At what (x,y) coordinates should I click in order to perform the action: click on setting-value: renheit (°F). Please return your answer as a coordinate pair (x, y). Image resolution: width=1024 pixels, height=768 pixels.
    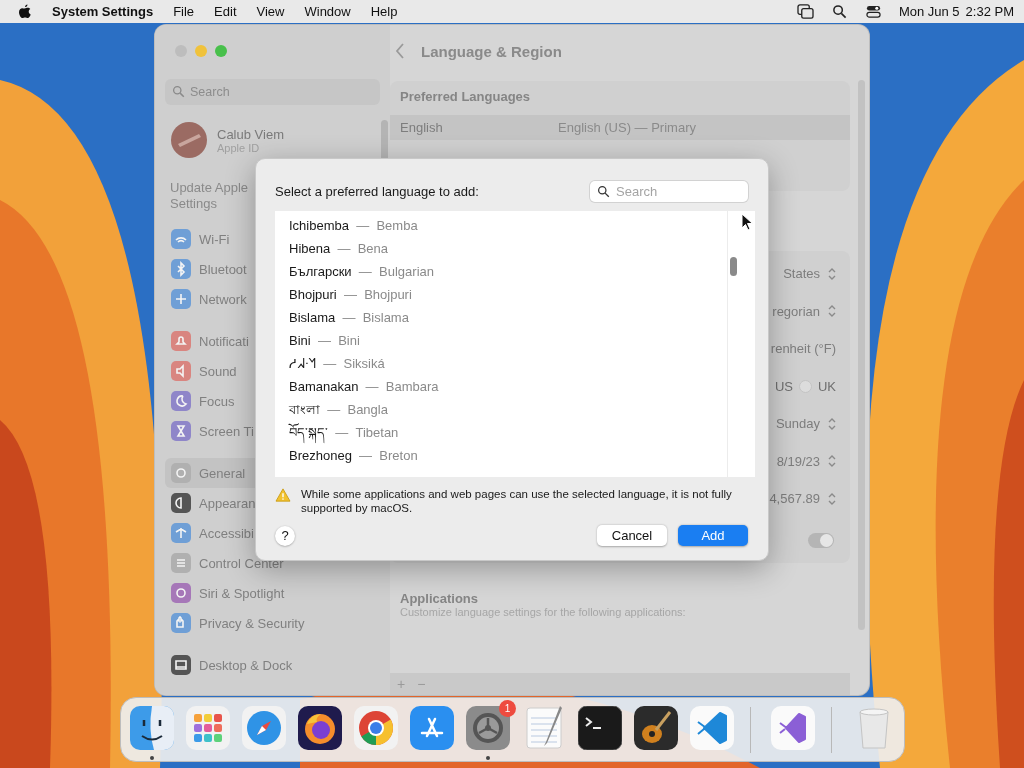
    Looking at the image, I should click on (803, 349).